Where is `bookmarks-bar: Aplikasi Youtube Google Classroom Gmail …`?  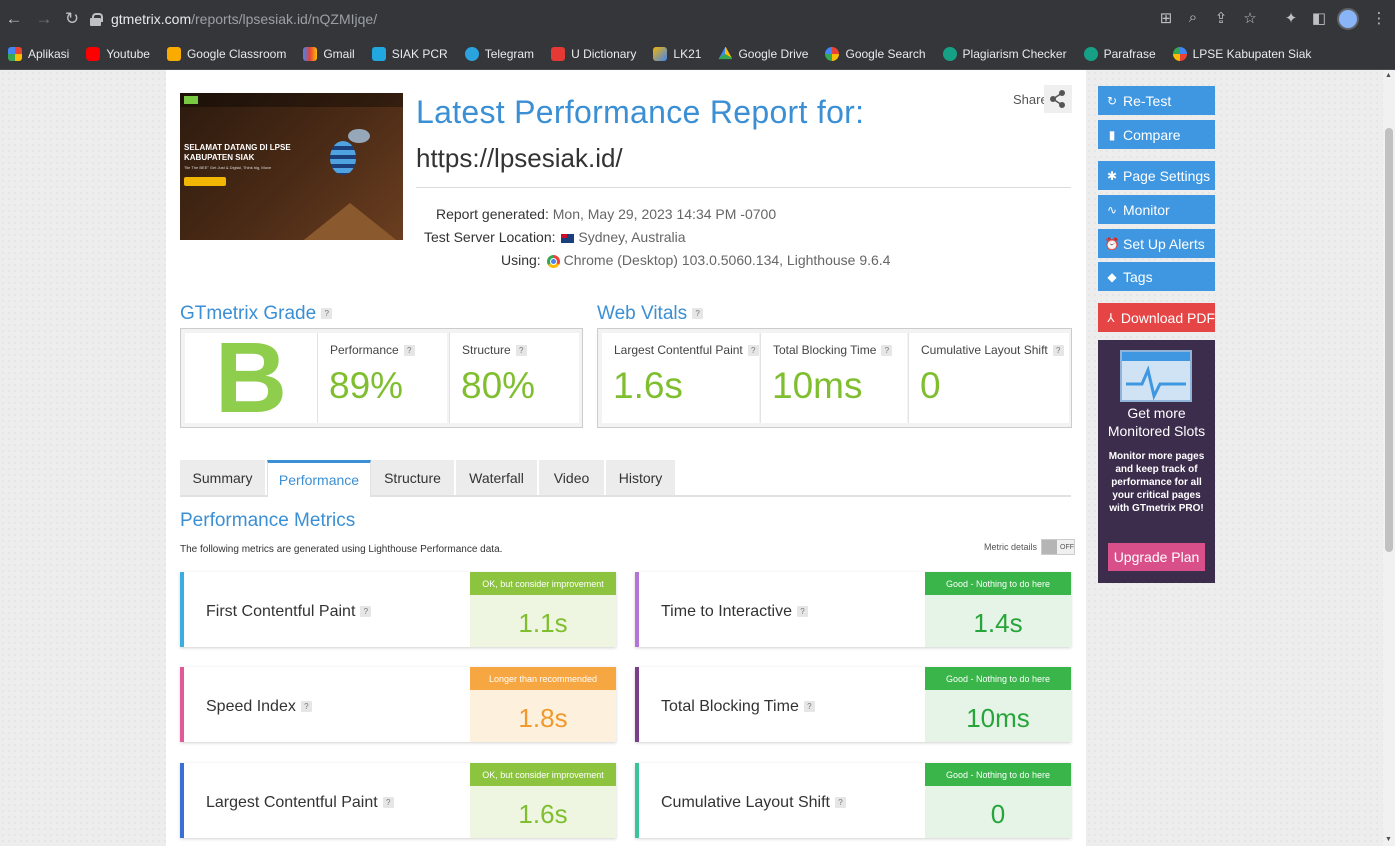 bookmarks-bar: Aplikasi Youtube Google Classroom Gmail … is located at coordinates (697, 54).